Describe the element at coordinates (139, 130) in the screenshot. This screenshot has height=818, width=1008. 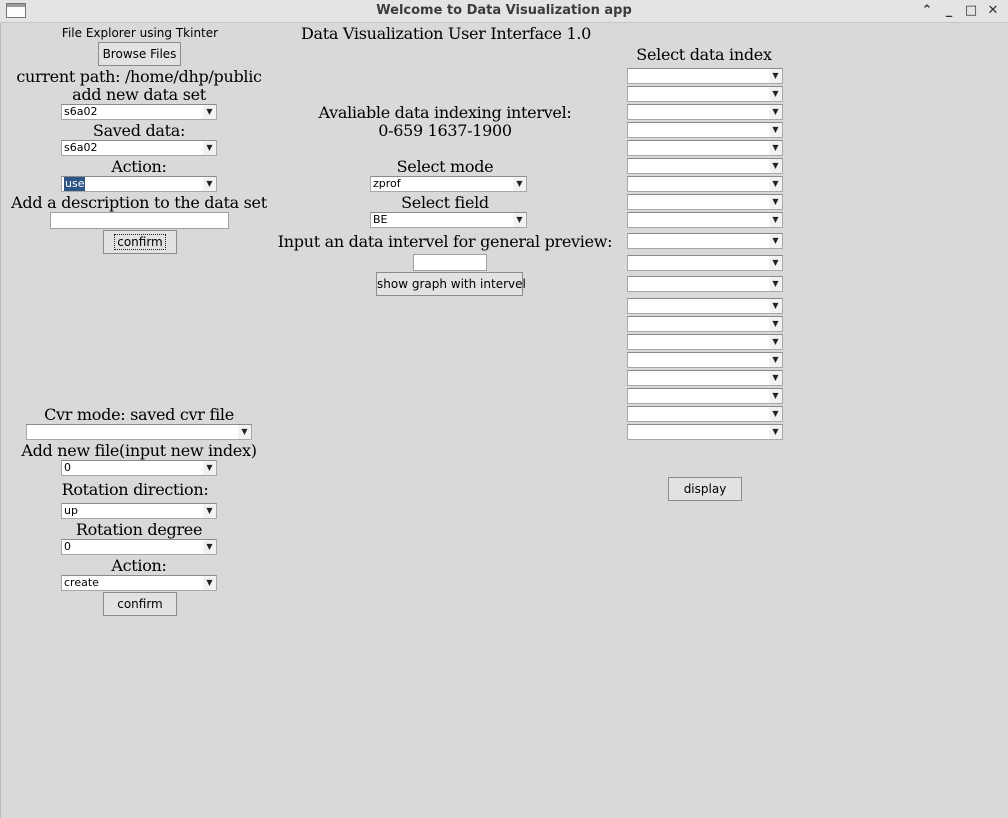
I see `saved-data-label: Saved data:` at that location.